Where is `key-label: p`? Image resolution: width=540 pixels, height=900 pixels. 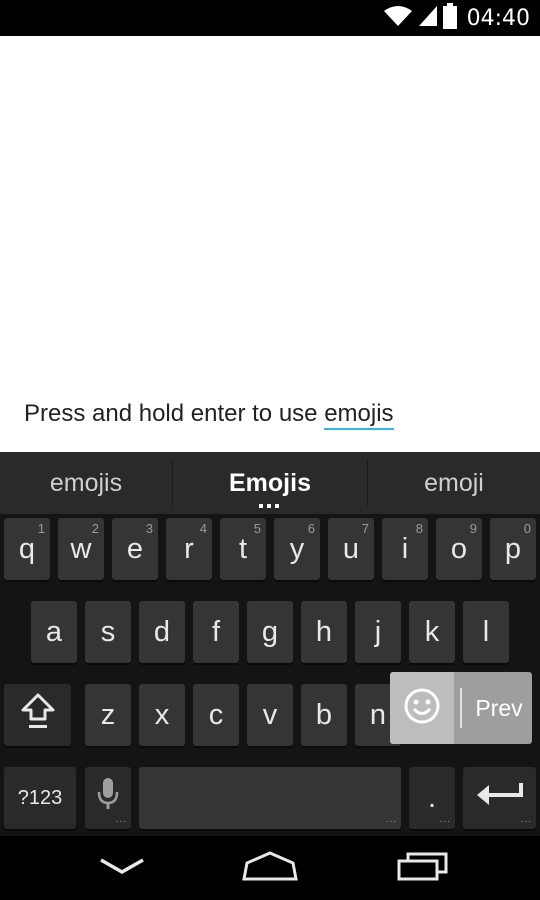
key-label: p is located at coordinates (513, 548).